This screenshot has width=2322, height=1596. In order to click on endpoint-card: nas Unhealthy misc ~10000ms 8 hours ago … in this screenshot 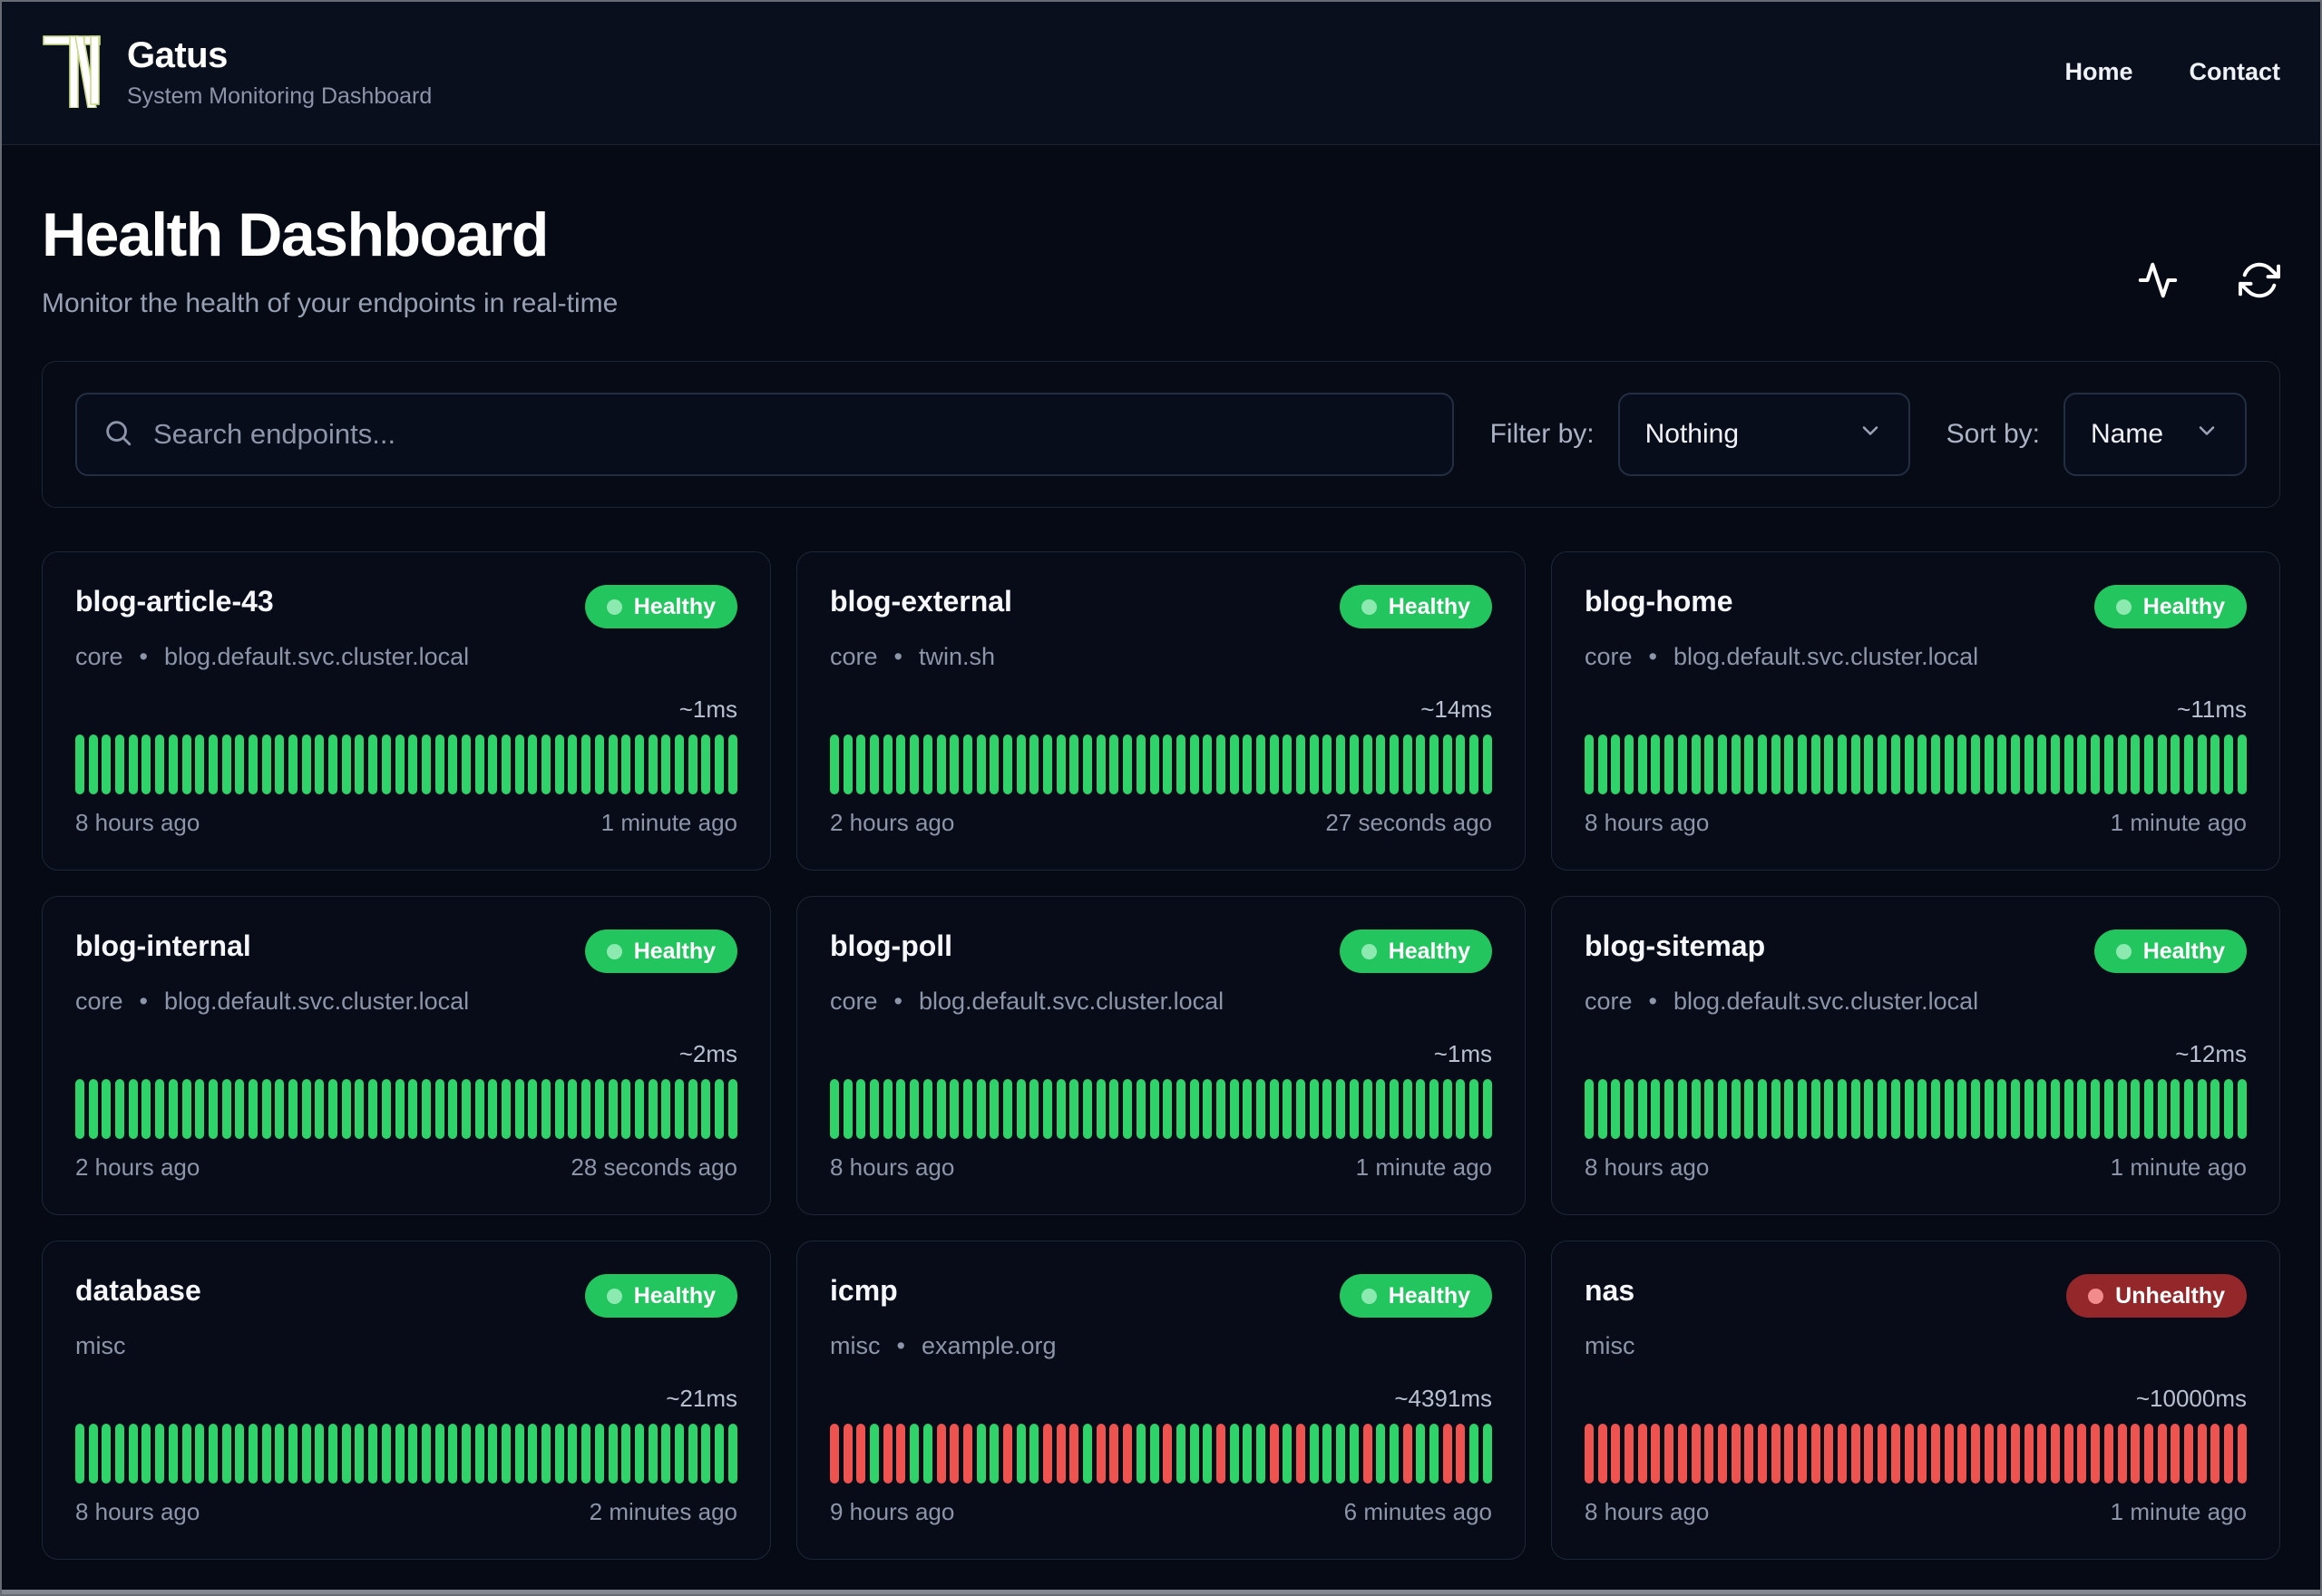, I will do `click(1915, 1400)`.